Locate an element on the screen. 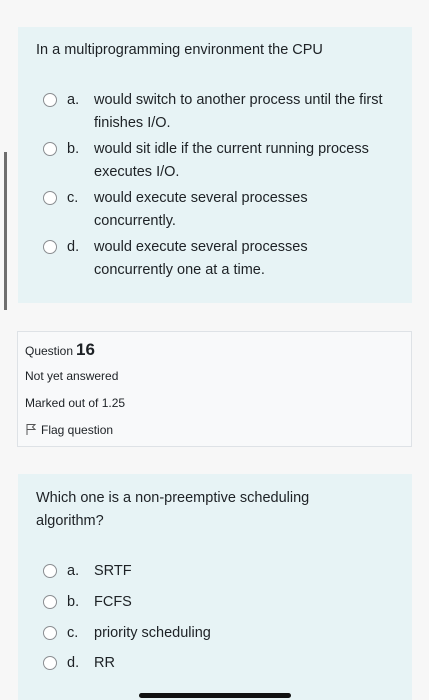  q15-option-c-letter: c. is located at coordinates (73, 198).